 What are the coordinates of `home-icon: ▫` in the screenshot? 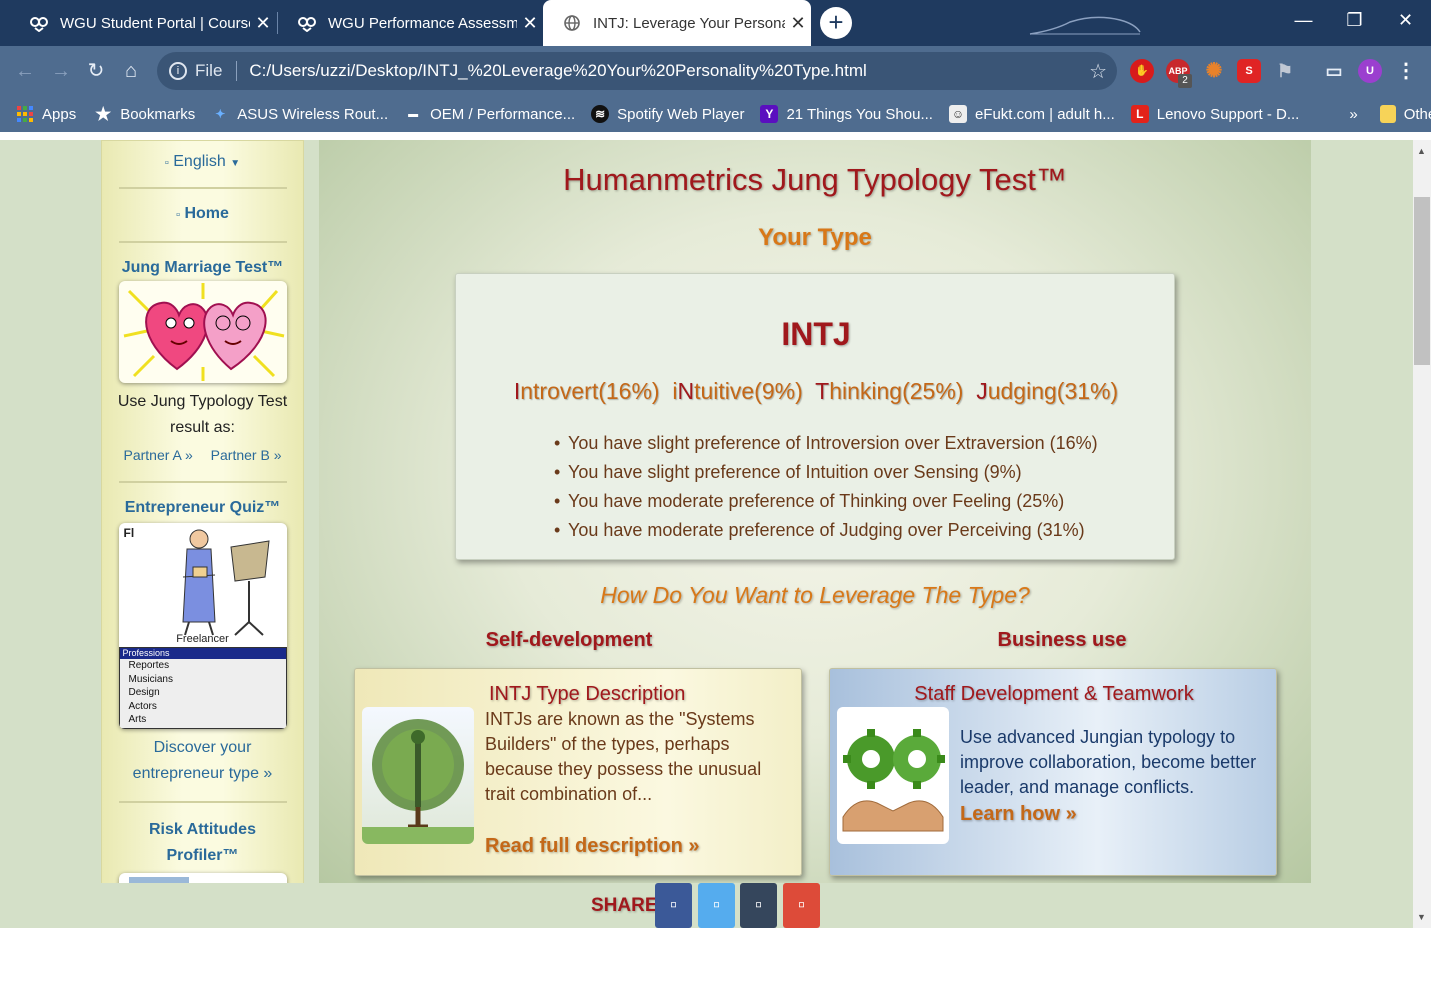 It's located at (178, 215).